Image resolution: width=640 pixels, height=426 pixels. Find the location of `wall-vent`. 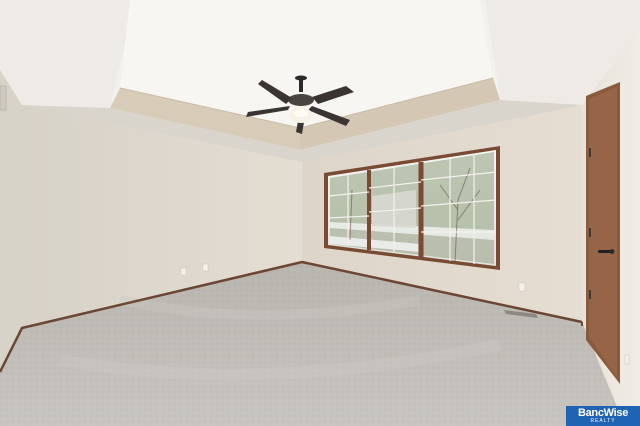

wall-vent is located at coordinates (3, 98).